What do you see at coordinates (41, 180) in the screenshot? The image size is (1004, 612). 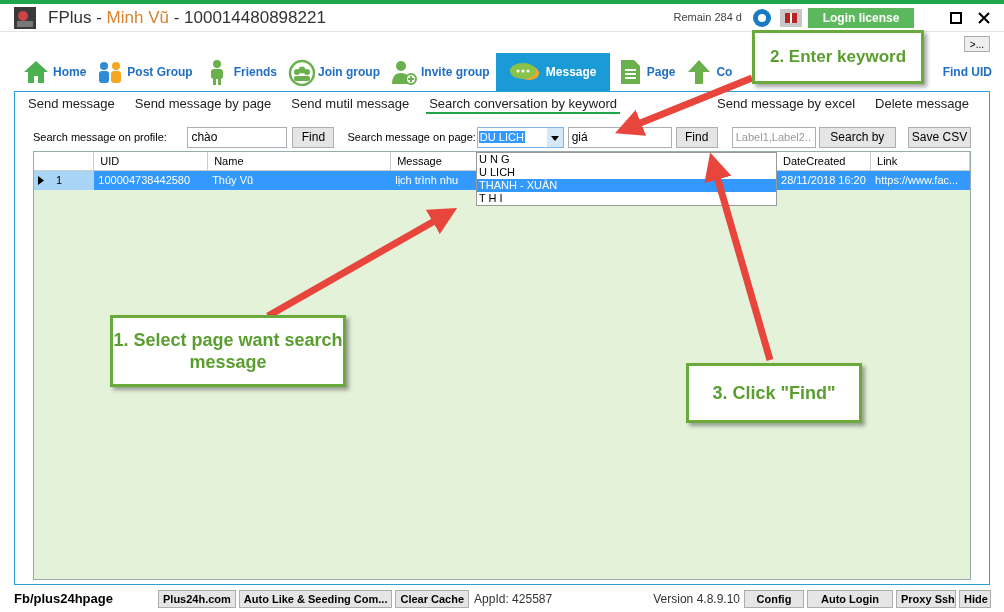 I see `row-pointer-icon` at bounding box center [41, 180].